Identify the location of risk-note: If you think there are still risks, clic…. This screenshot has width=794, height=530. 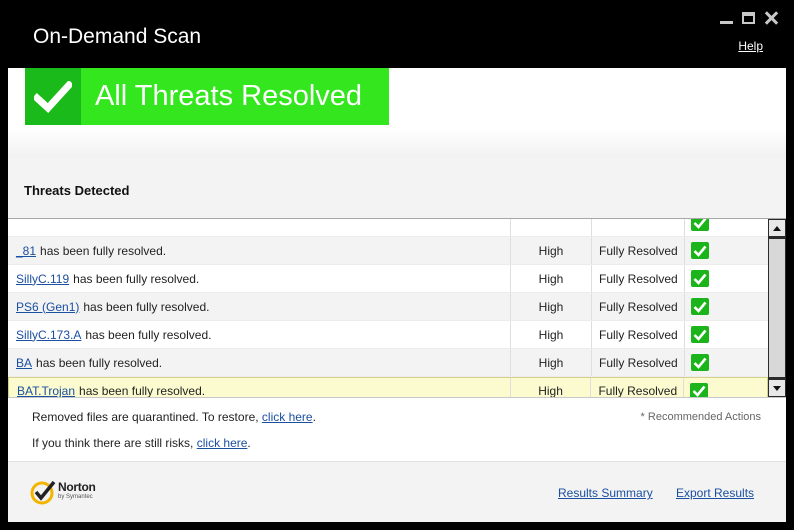
(141, 443).